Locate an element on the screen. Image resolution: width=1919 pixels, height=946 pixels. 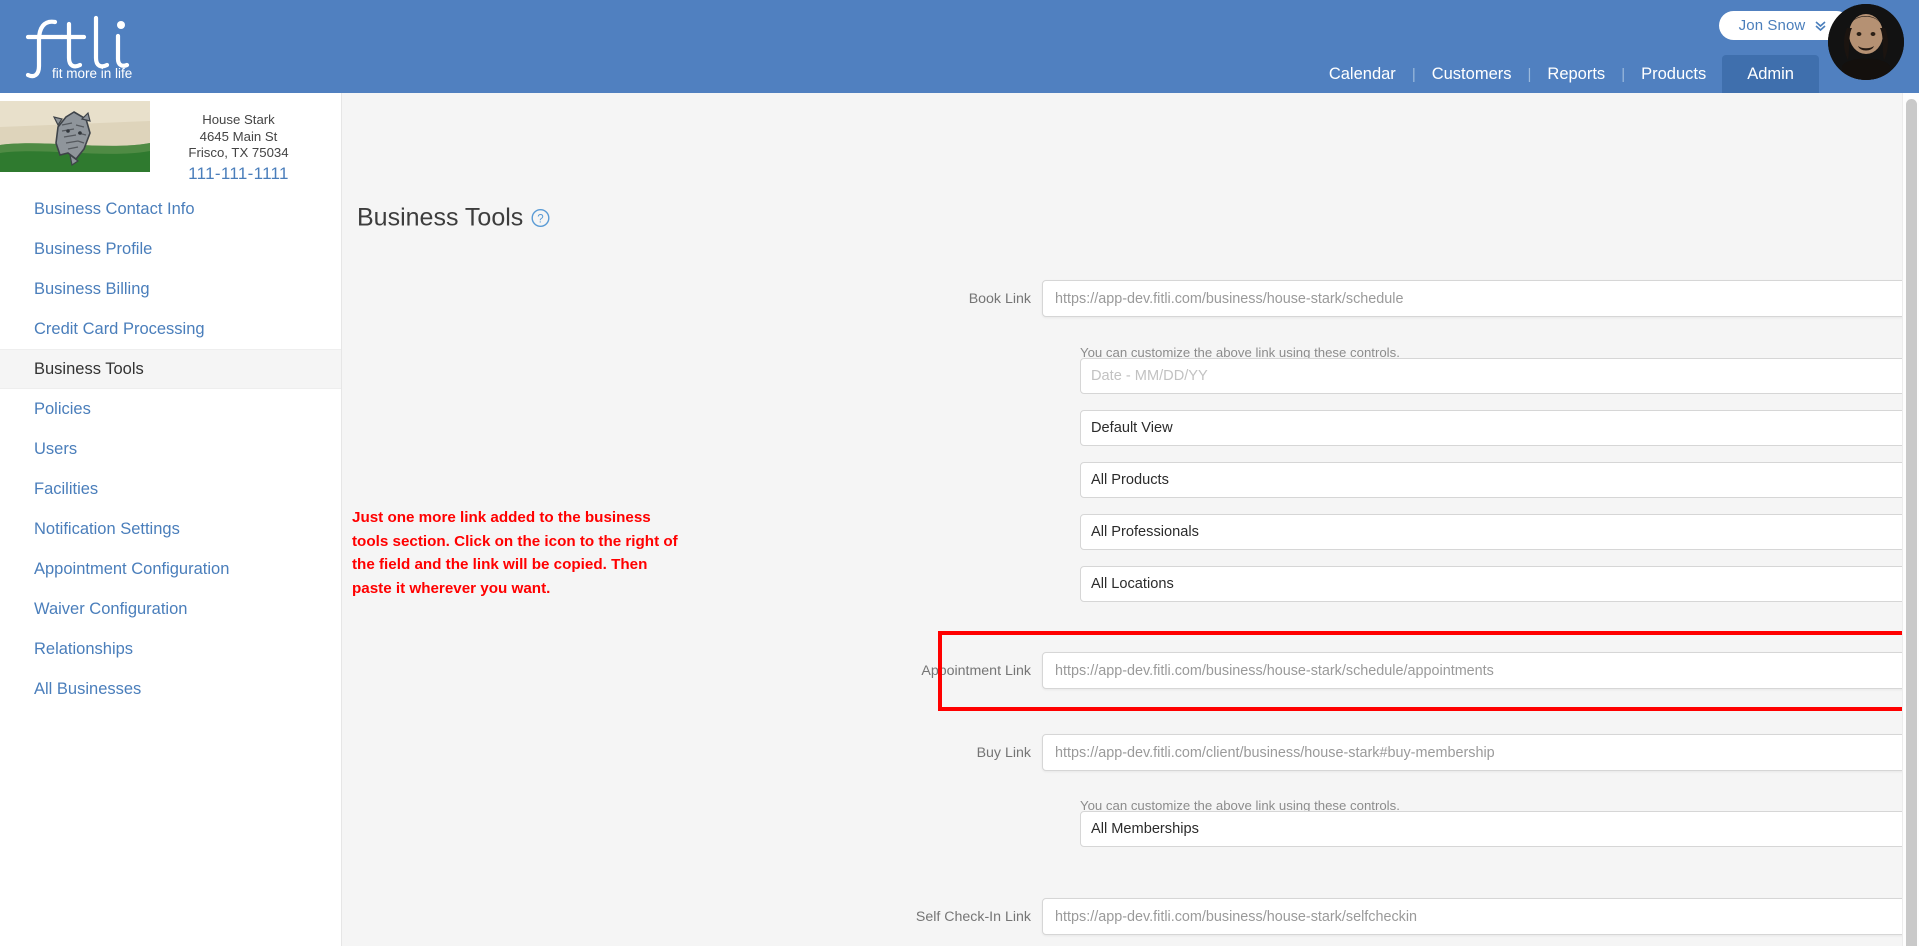
sidebar-item-all-businesses: All Businesses is located at coordinates (170, 689).